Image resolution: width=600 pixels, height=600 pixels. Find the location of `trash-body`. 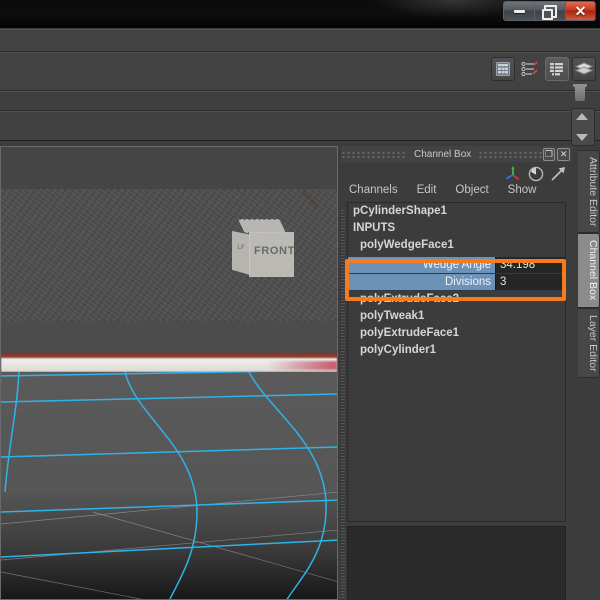

trash-body is located at coordinates (580, 94).